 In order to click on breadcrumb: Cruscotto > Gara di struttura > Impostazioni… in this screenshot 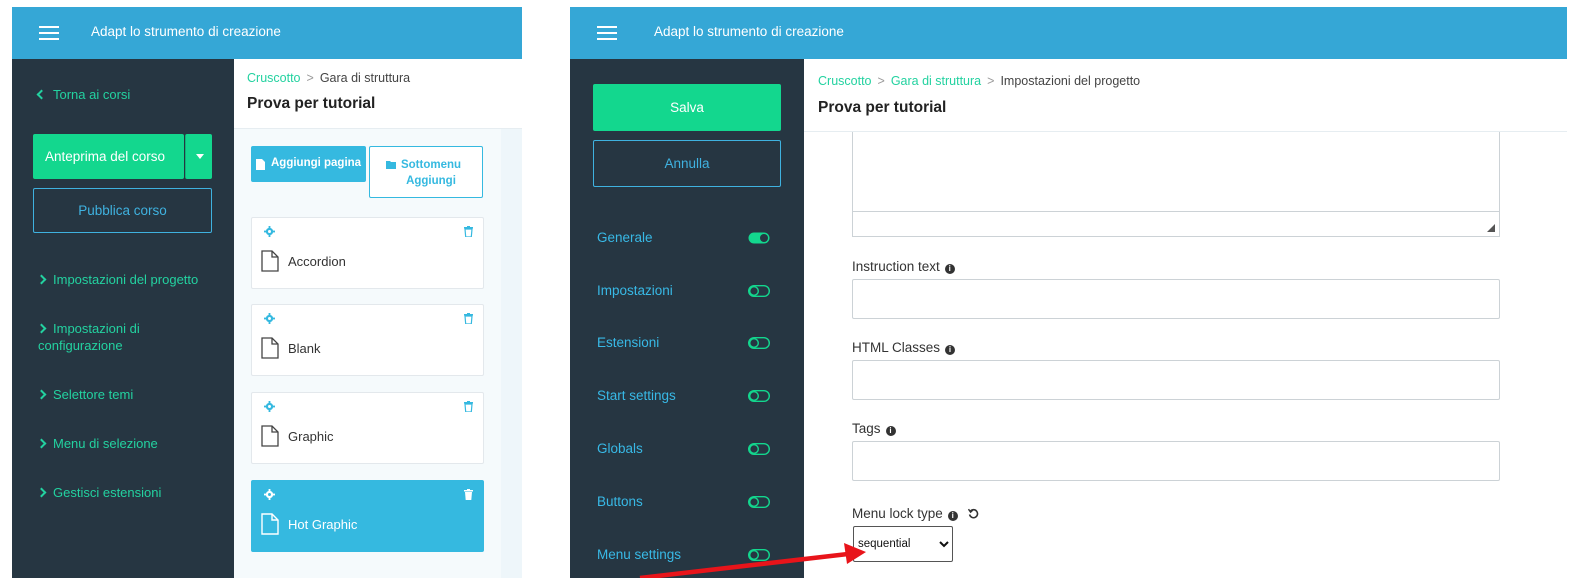, I will do `click(979, 81)`.